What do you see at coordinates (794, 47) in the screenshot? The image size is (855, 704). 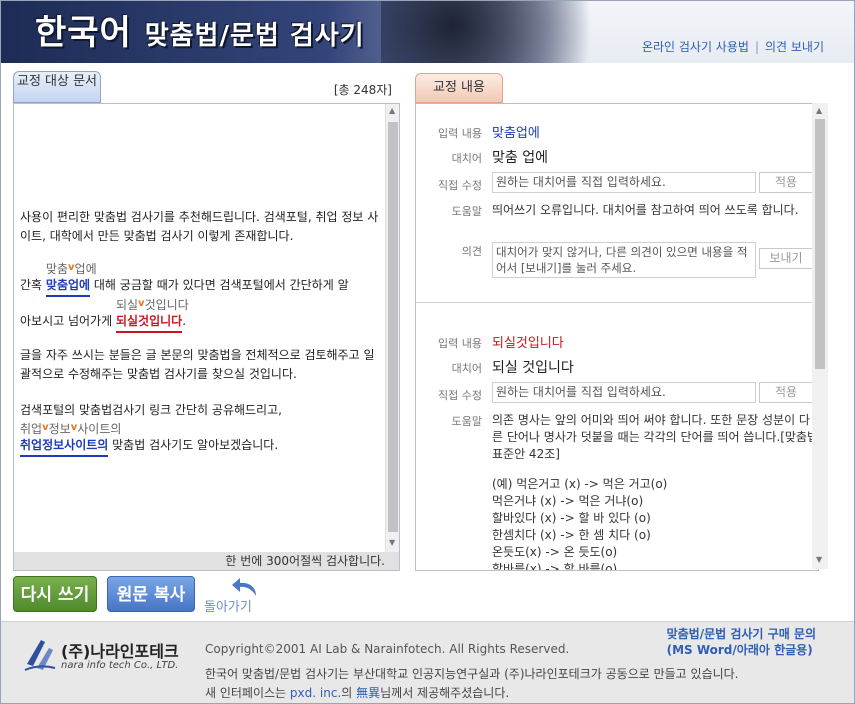 I see `send-feedback-link: 의견 보내기` at bounding box center [794, 47].